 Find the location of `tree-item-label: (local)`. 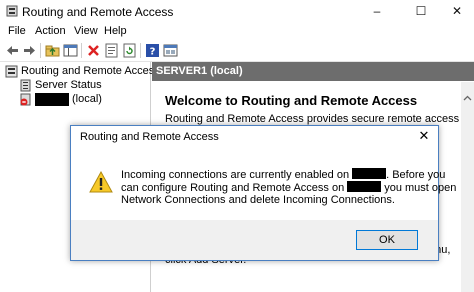

tree-item-label: (local) is located at coordinates (87, 99).